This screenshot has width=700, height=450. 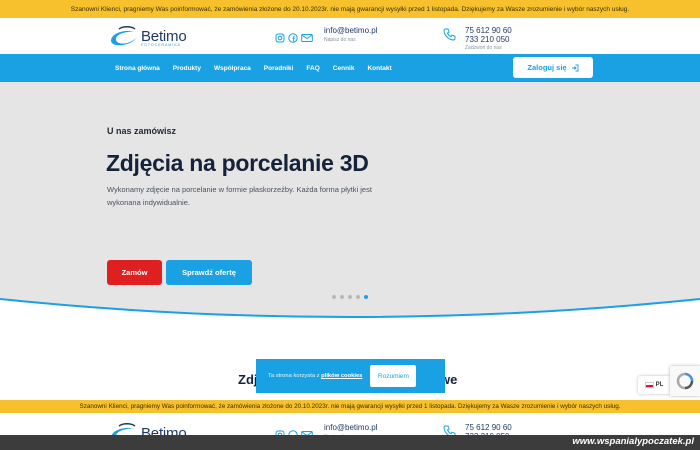 I want to click on login-button: Zaloguj się, so click(x=553, y=67).